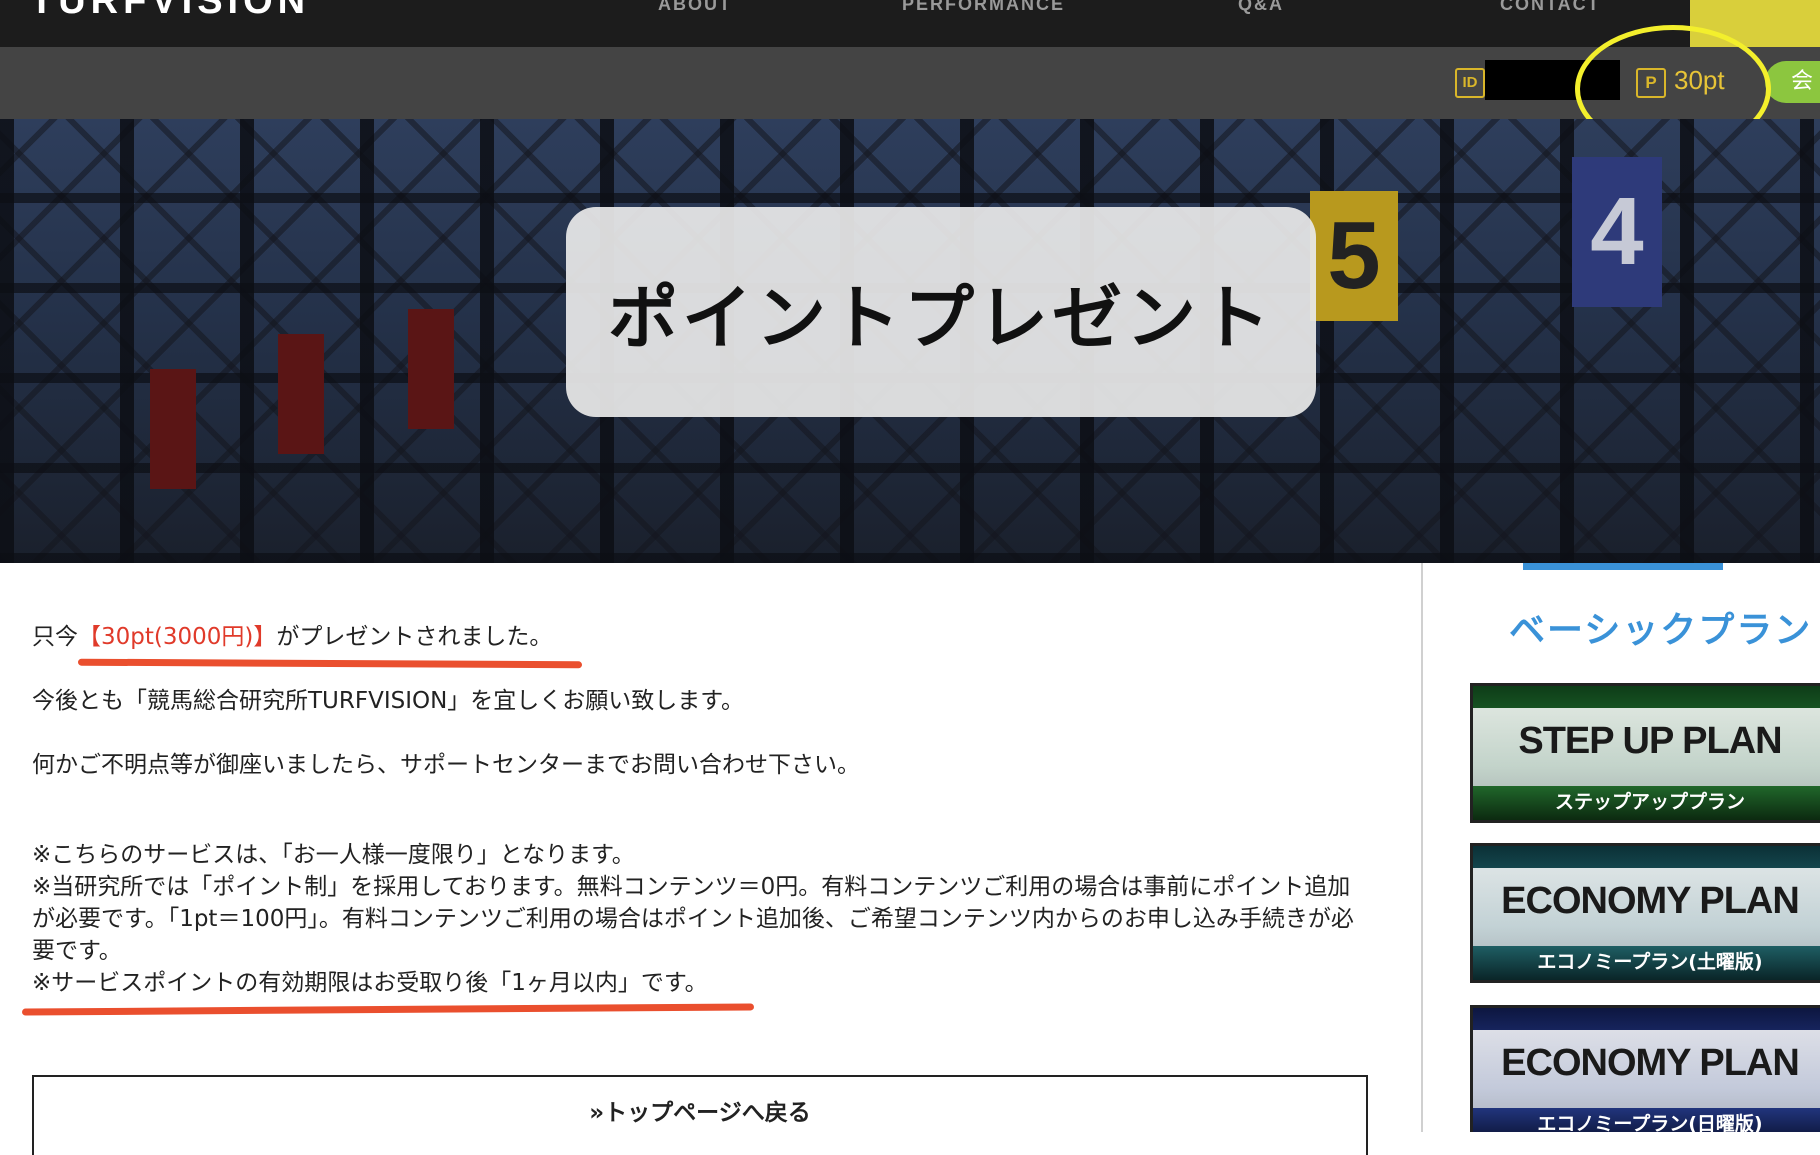 The width and height of the screenshot is (1820, 1155). I want to click on nav-about: ABOUT, so click(695, 7).